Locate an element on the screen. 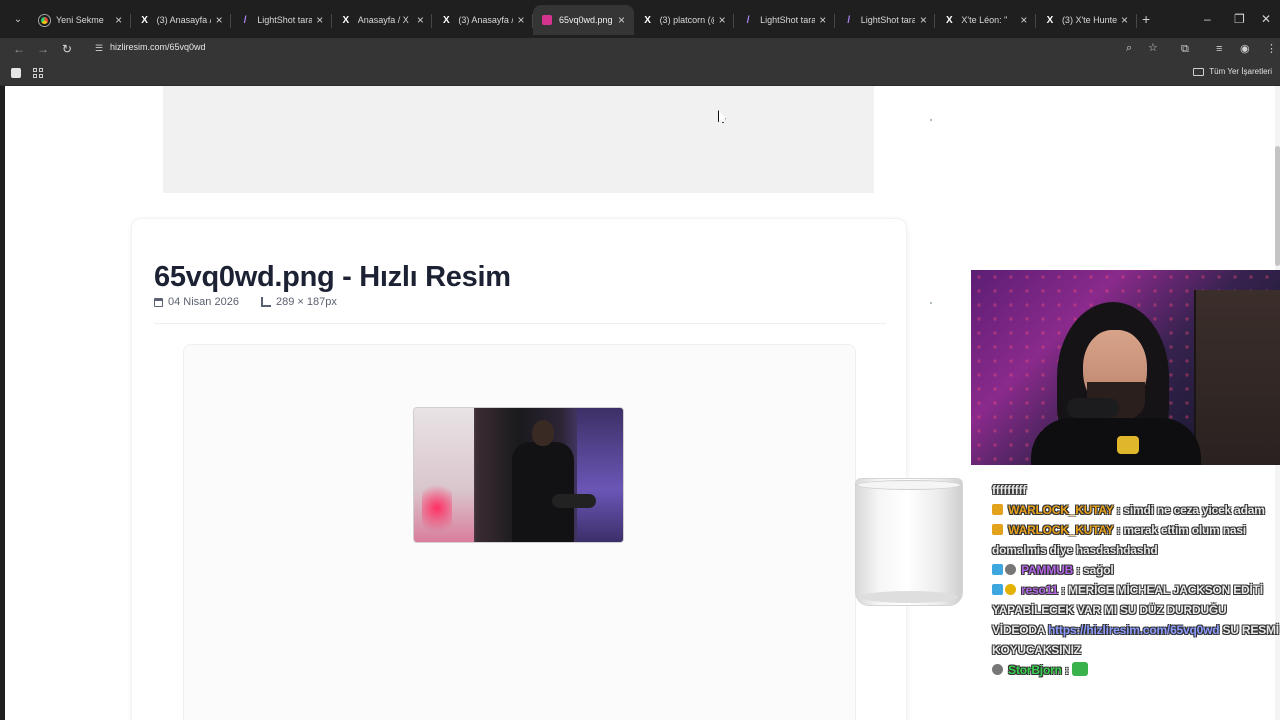 The height and width of the screenshot is (720, 1280). tab-title: LightShot taraf is located at coordinates (888, 20).